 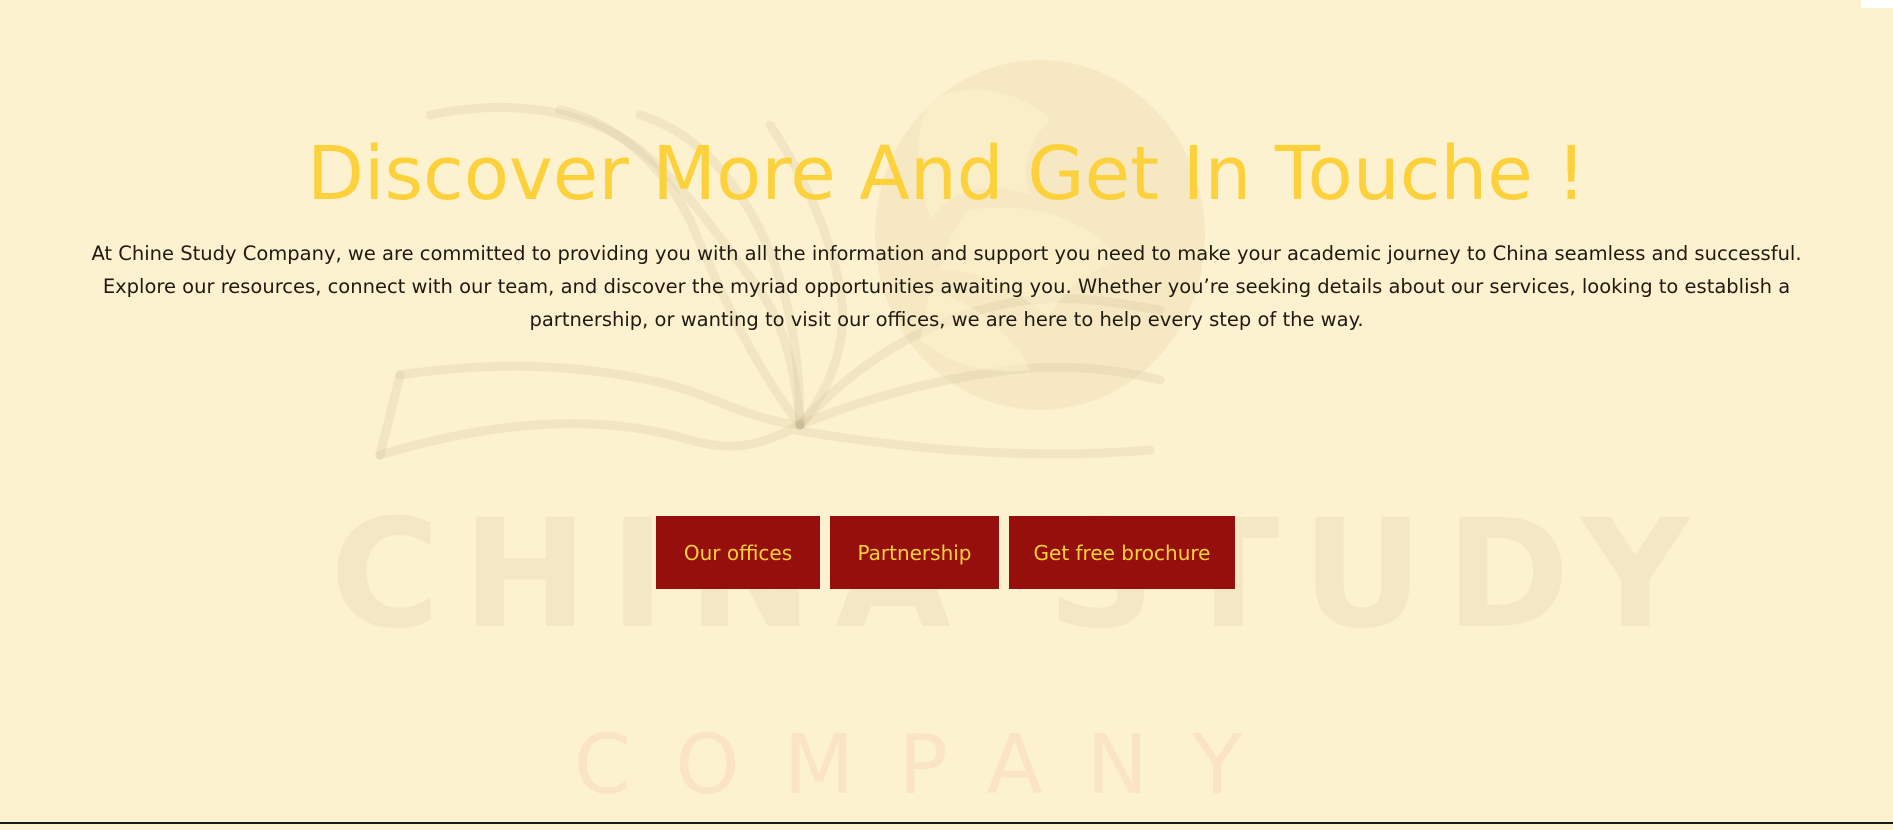 I want to click on partnership-button: Partnership, so click(x=914, y=552).